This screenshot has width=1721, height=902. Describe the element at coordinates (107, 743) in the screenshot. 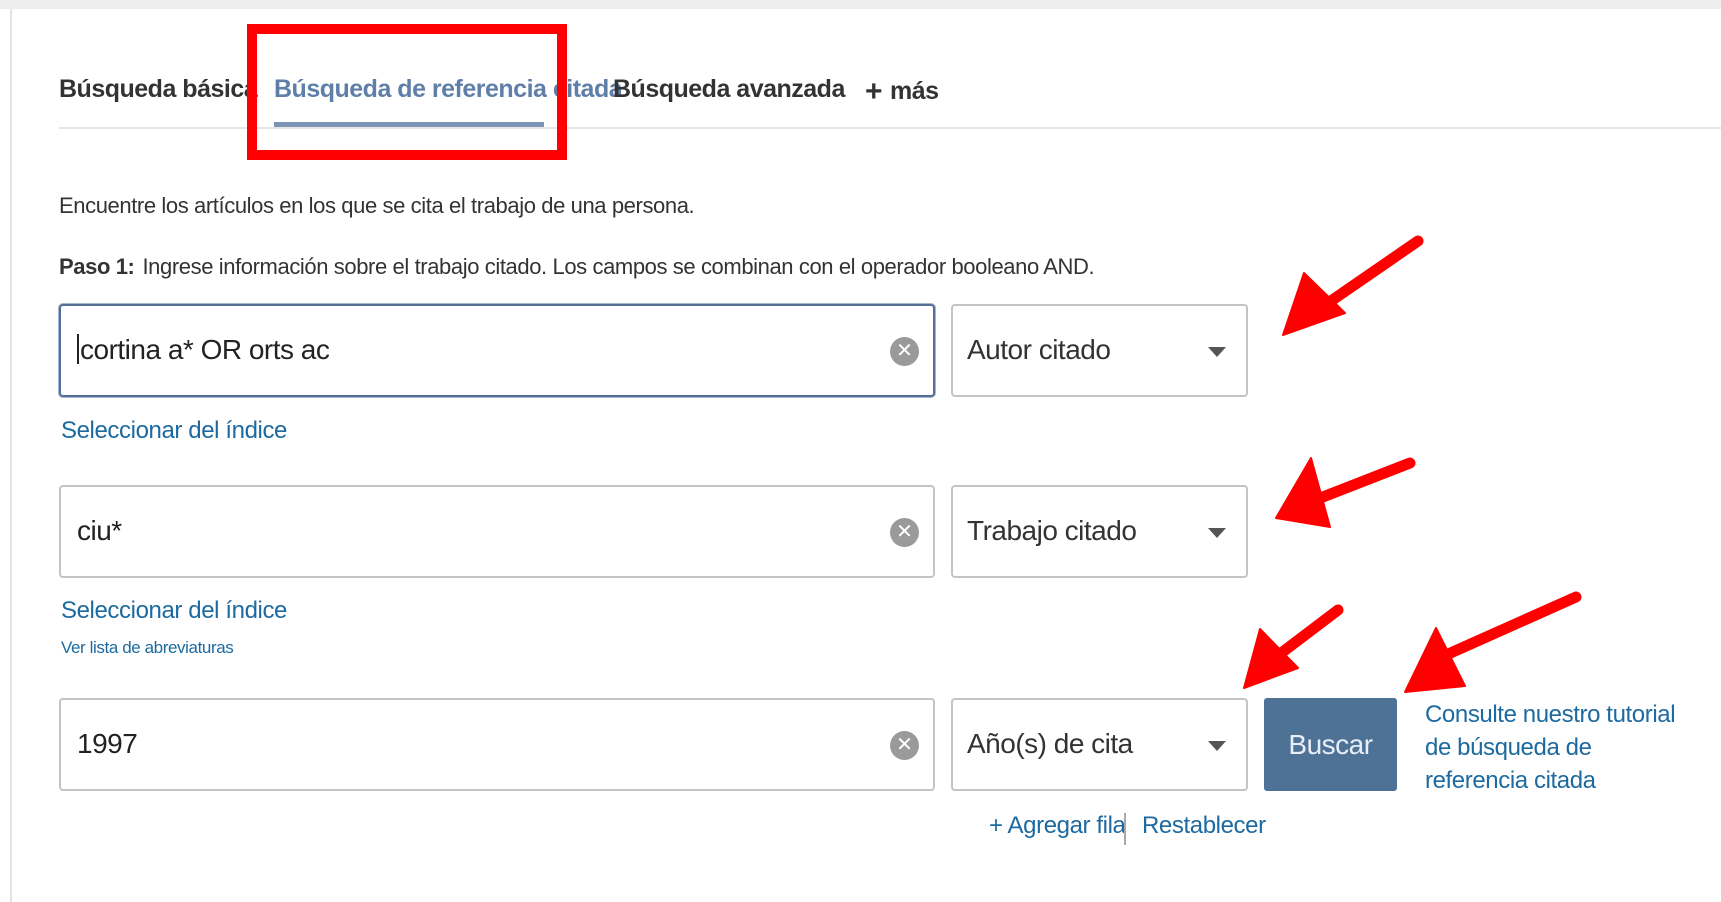

I see `input-value: 1997` at that location.